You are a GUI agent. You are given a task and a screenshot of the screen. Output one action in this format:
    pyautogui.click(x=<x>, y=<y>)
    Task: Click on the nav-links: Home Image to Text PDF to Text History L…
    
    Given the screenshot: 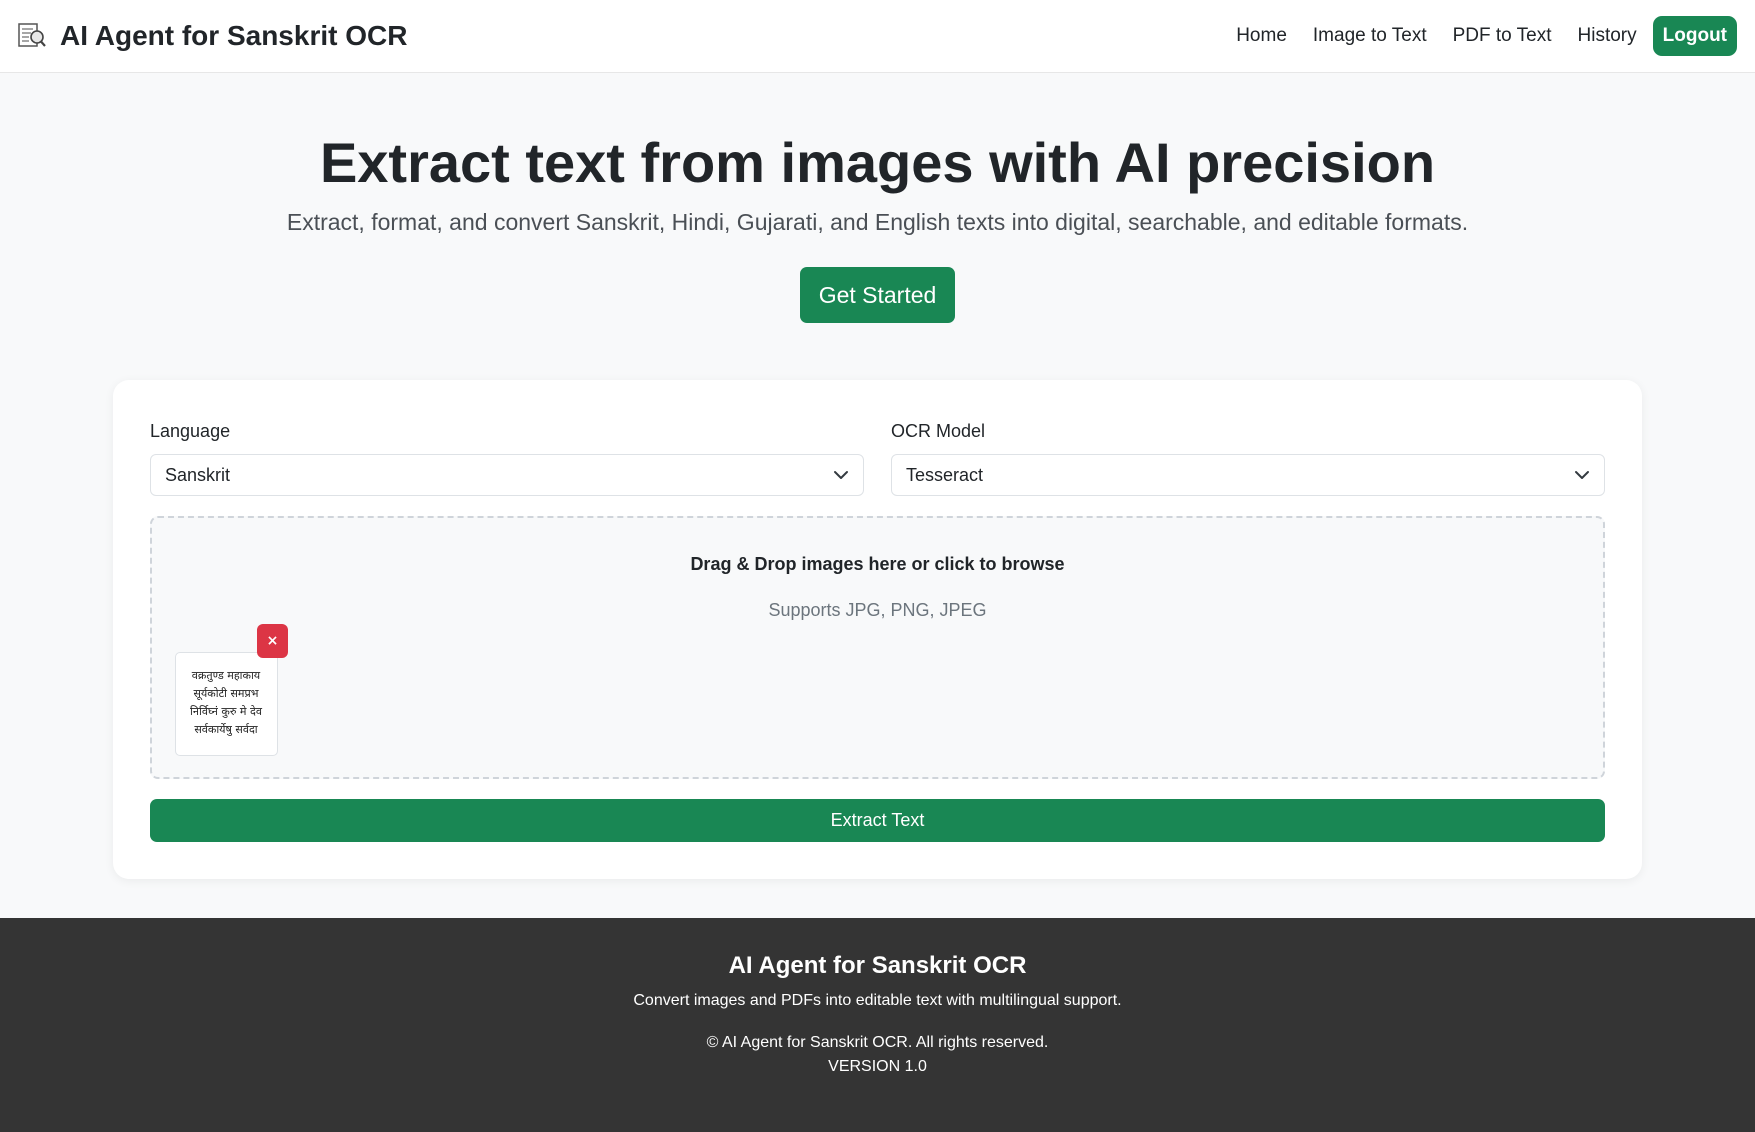 What is the action you would take?
    pyautogui.click(x=1473, y=36)
    